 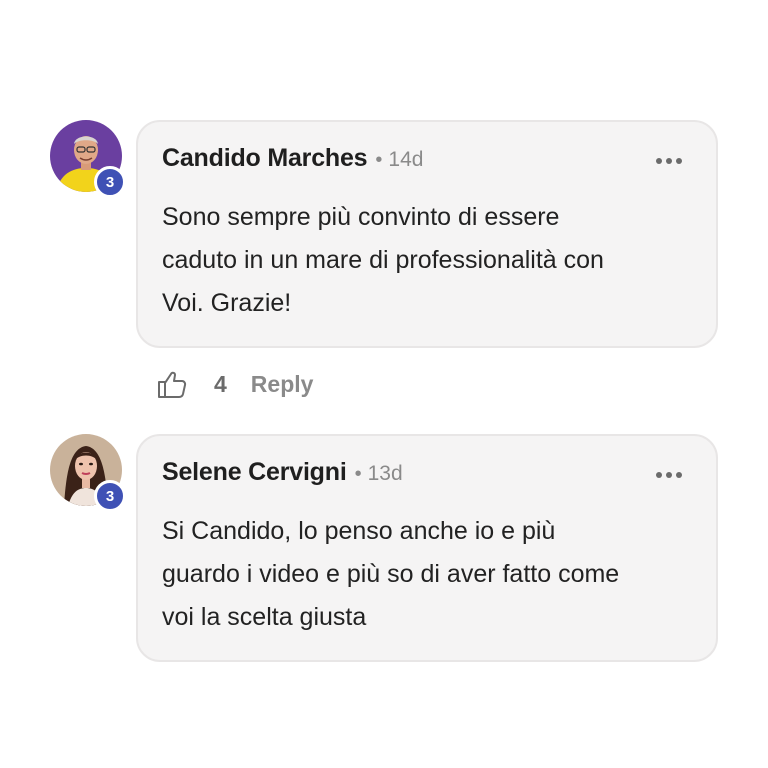 I want to click on comment-time: 13d, so click(x=385, y=473).